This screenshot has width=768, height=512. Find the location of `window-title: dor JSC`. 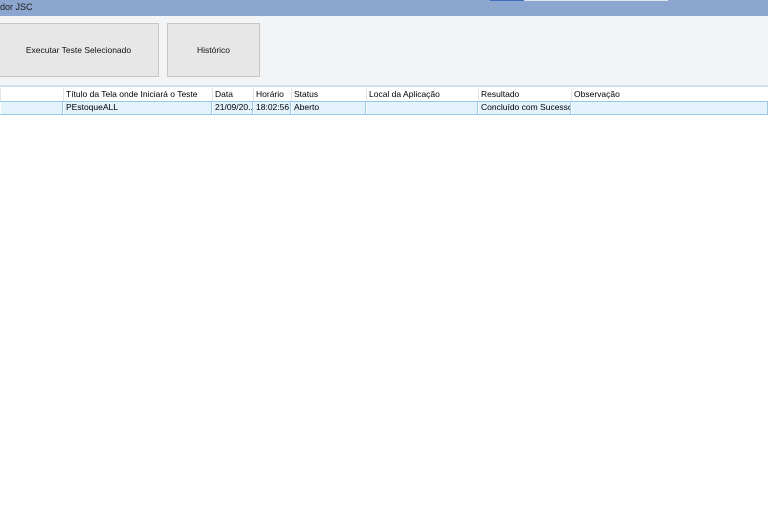

window-title: dor JSC is located at coordinates (16, 7).